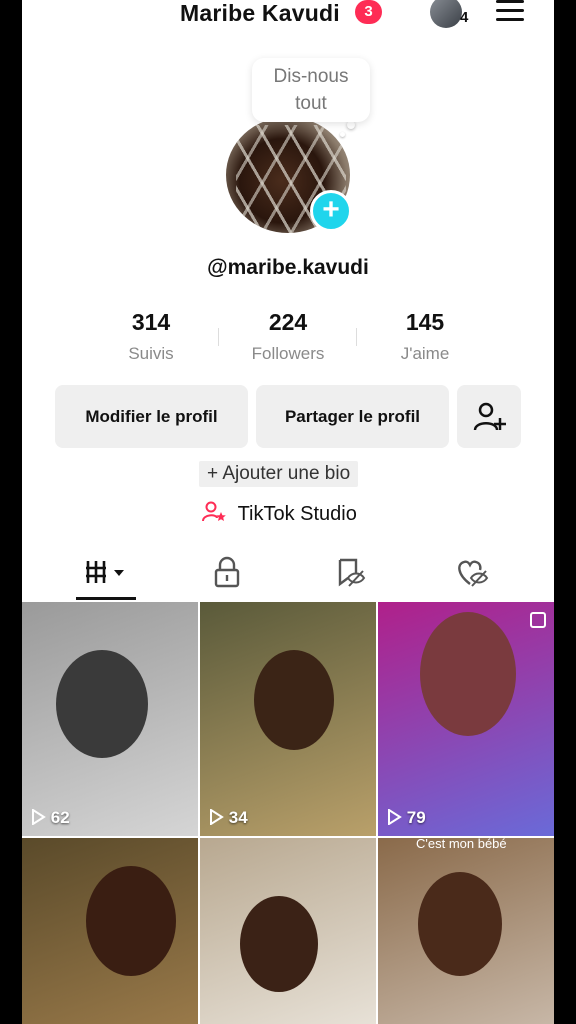 The height and width of the screenshot is (1024, 576). I want to click on bubble-line-1: Dis-nous, so click(311, 76).